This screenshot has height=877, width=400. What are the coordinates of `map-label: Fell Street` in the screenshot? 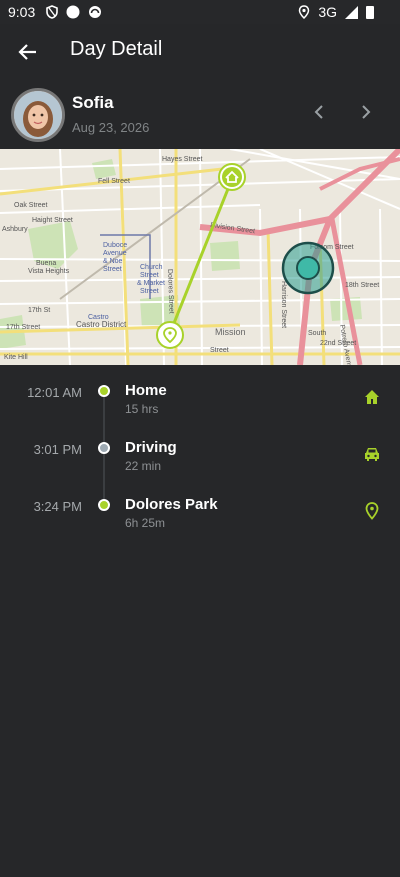 It's located at (114, 181).